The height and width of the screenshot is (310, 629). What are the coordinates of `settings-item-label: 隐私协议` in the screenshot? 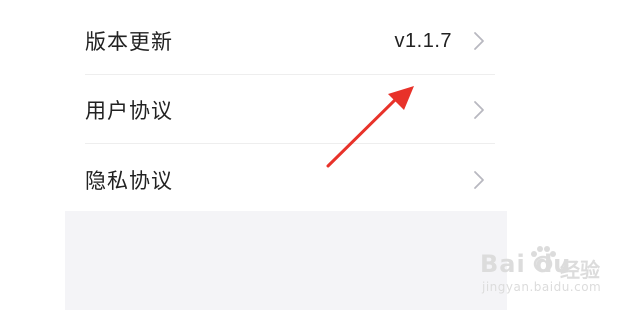 It's located at (129, 181).